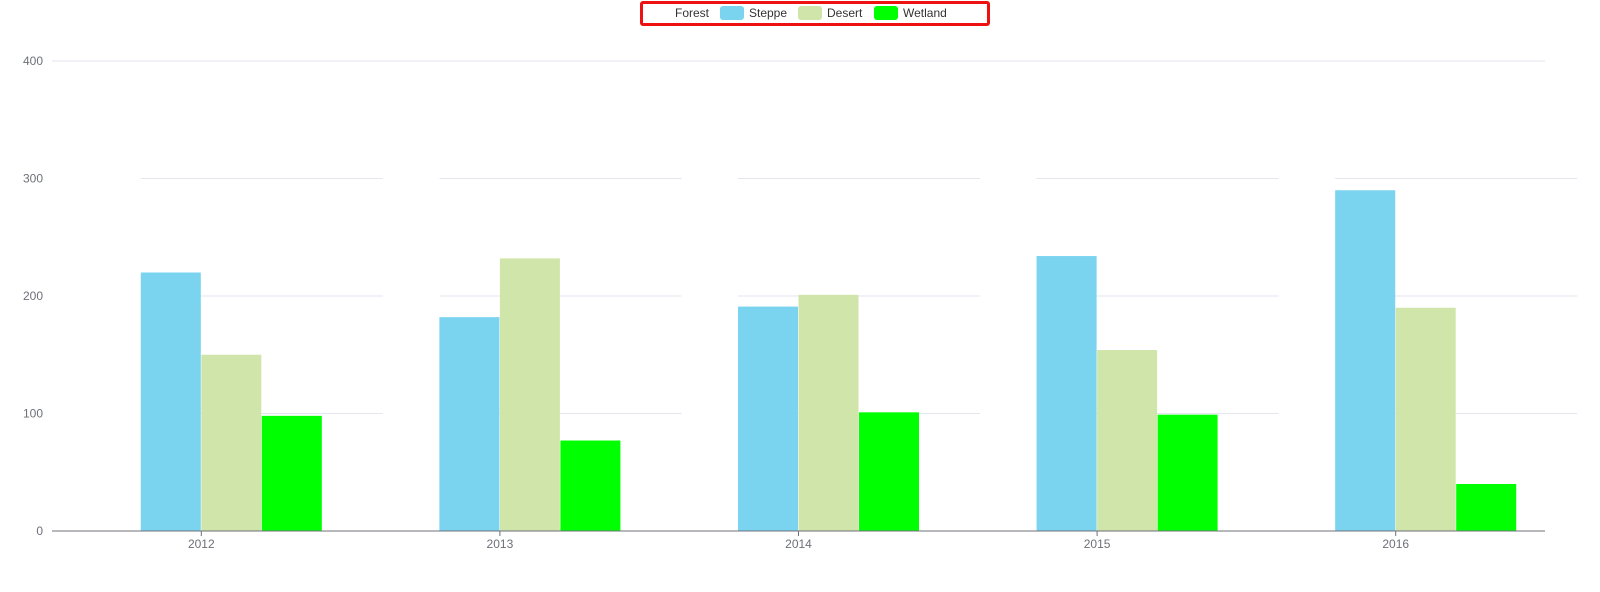  Describe the element at coordinates (33, 296) in the screenshot. I see `y-tick-label: 200` at that location.